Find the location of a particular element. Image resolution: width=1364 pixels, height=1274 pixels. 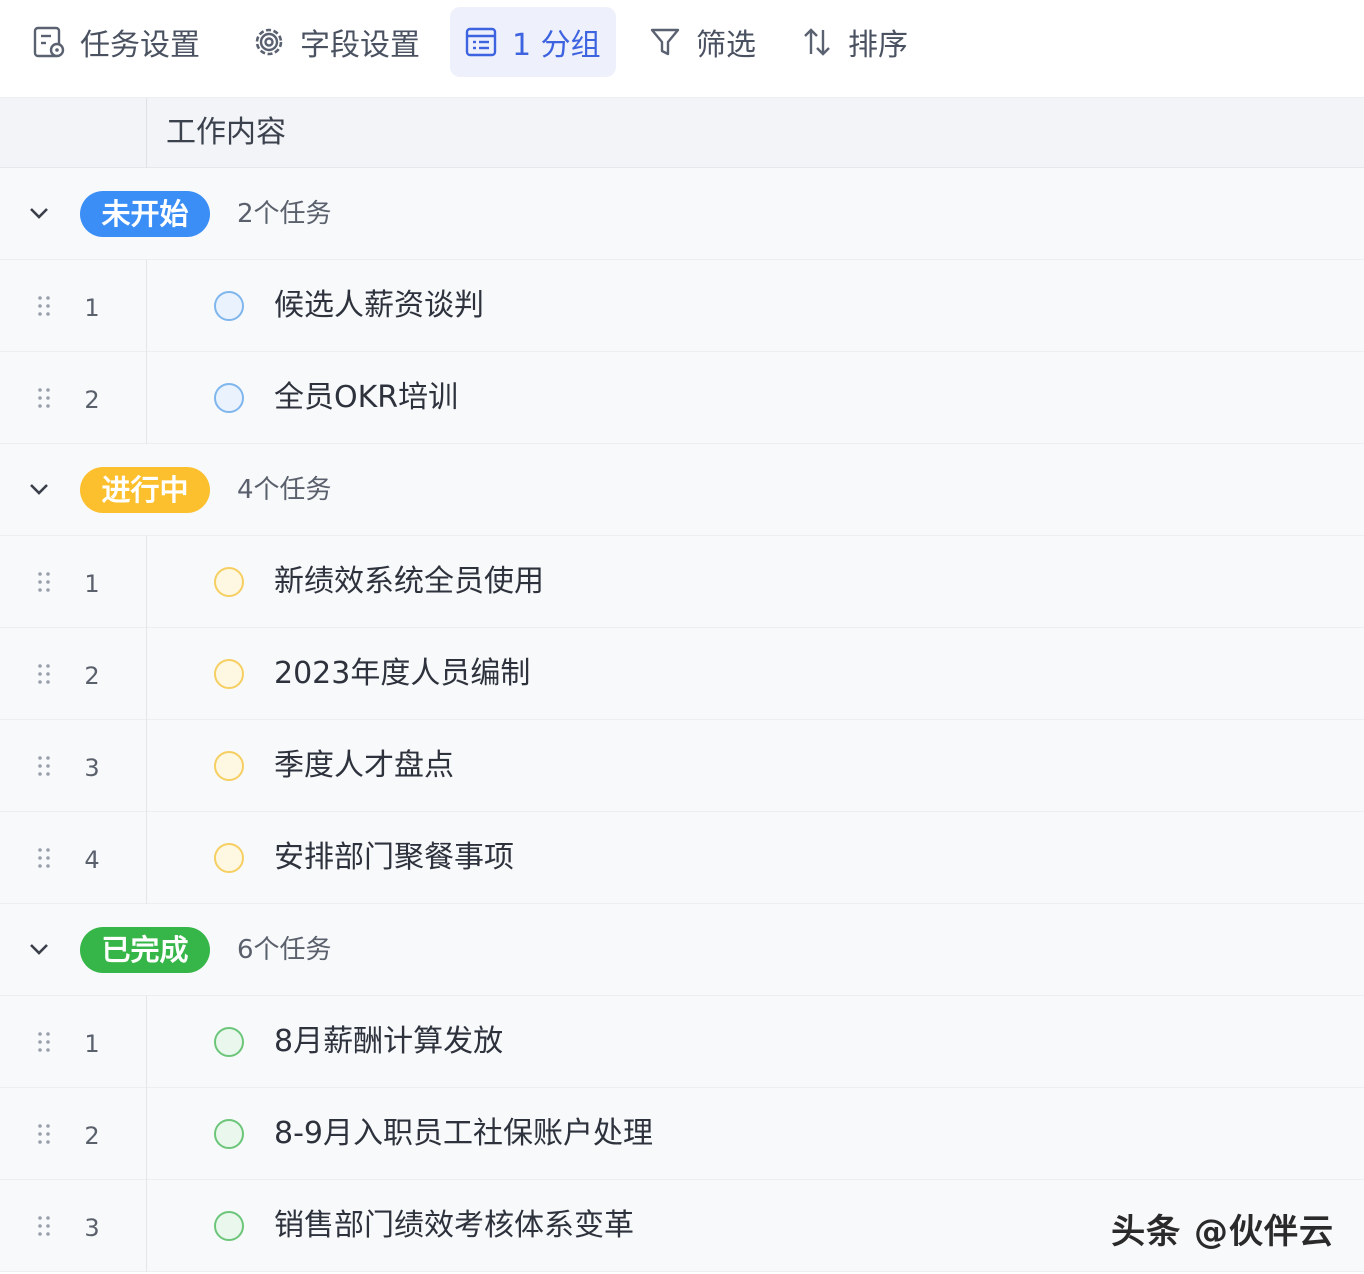

filter-icon is located at coordinates (665, 42).